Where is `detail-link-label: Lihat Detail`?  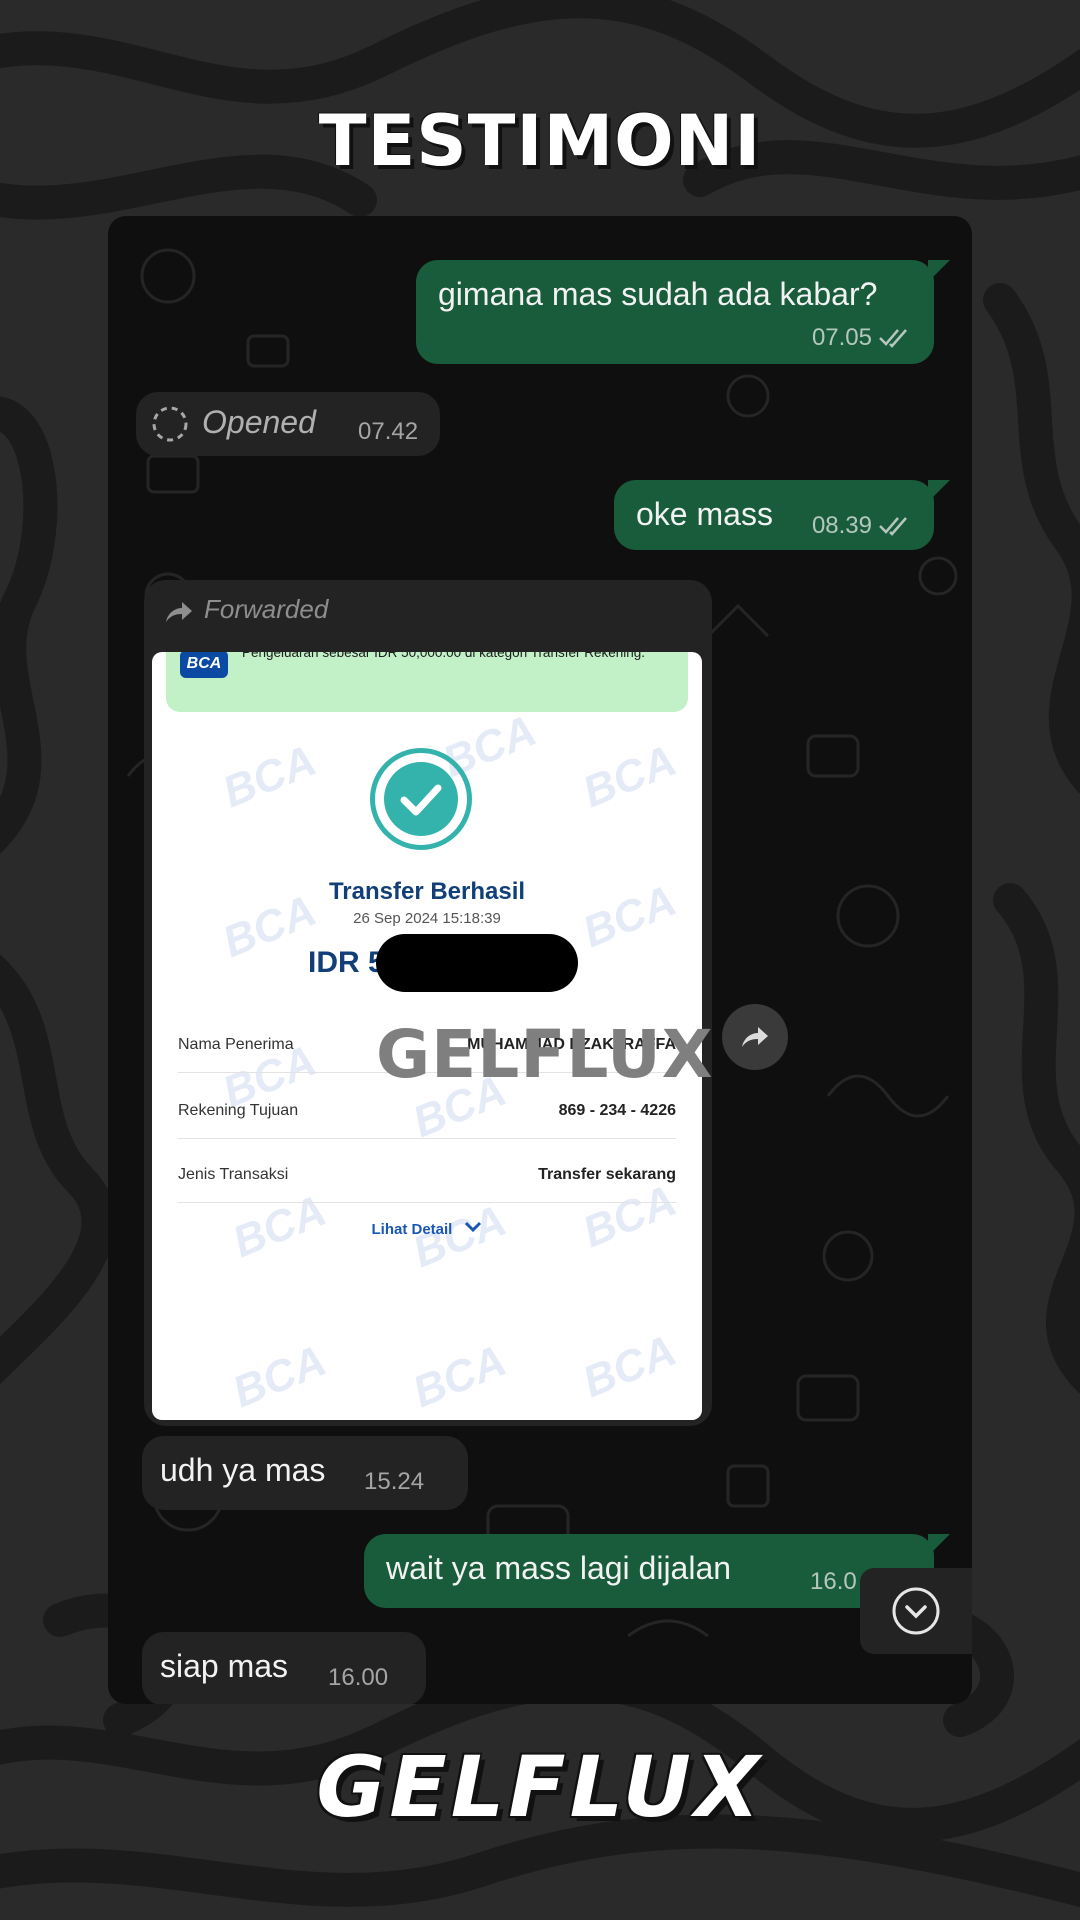 detail-link-label: Lihat Detail is located at coordinates (412, 1229).